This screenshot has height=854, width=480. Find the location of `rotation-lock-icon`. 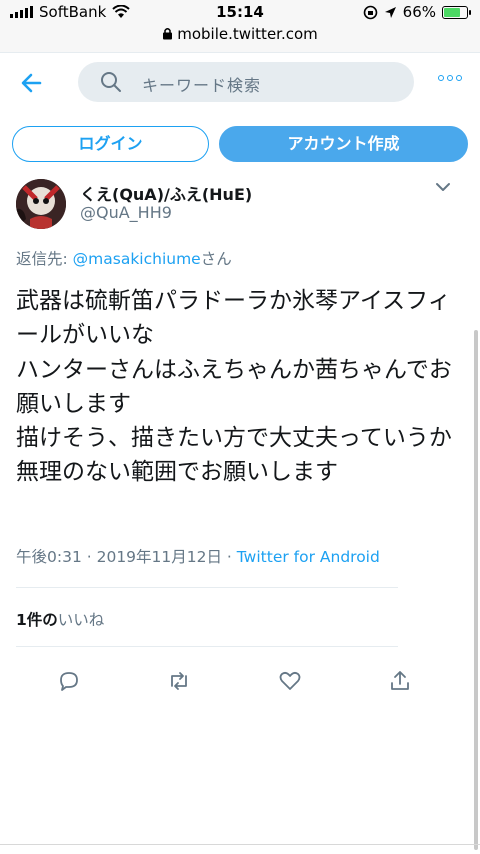

rotation-lock-icon is located at coordinates (370, 12).